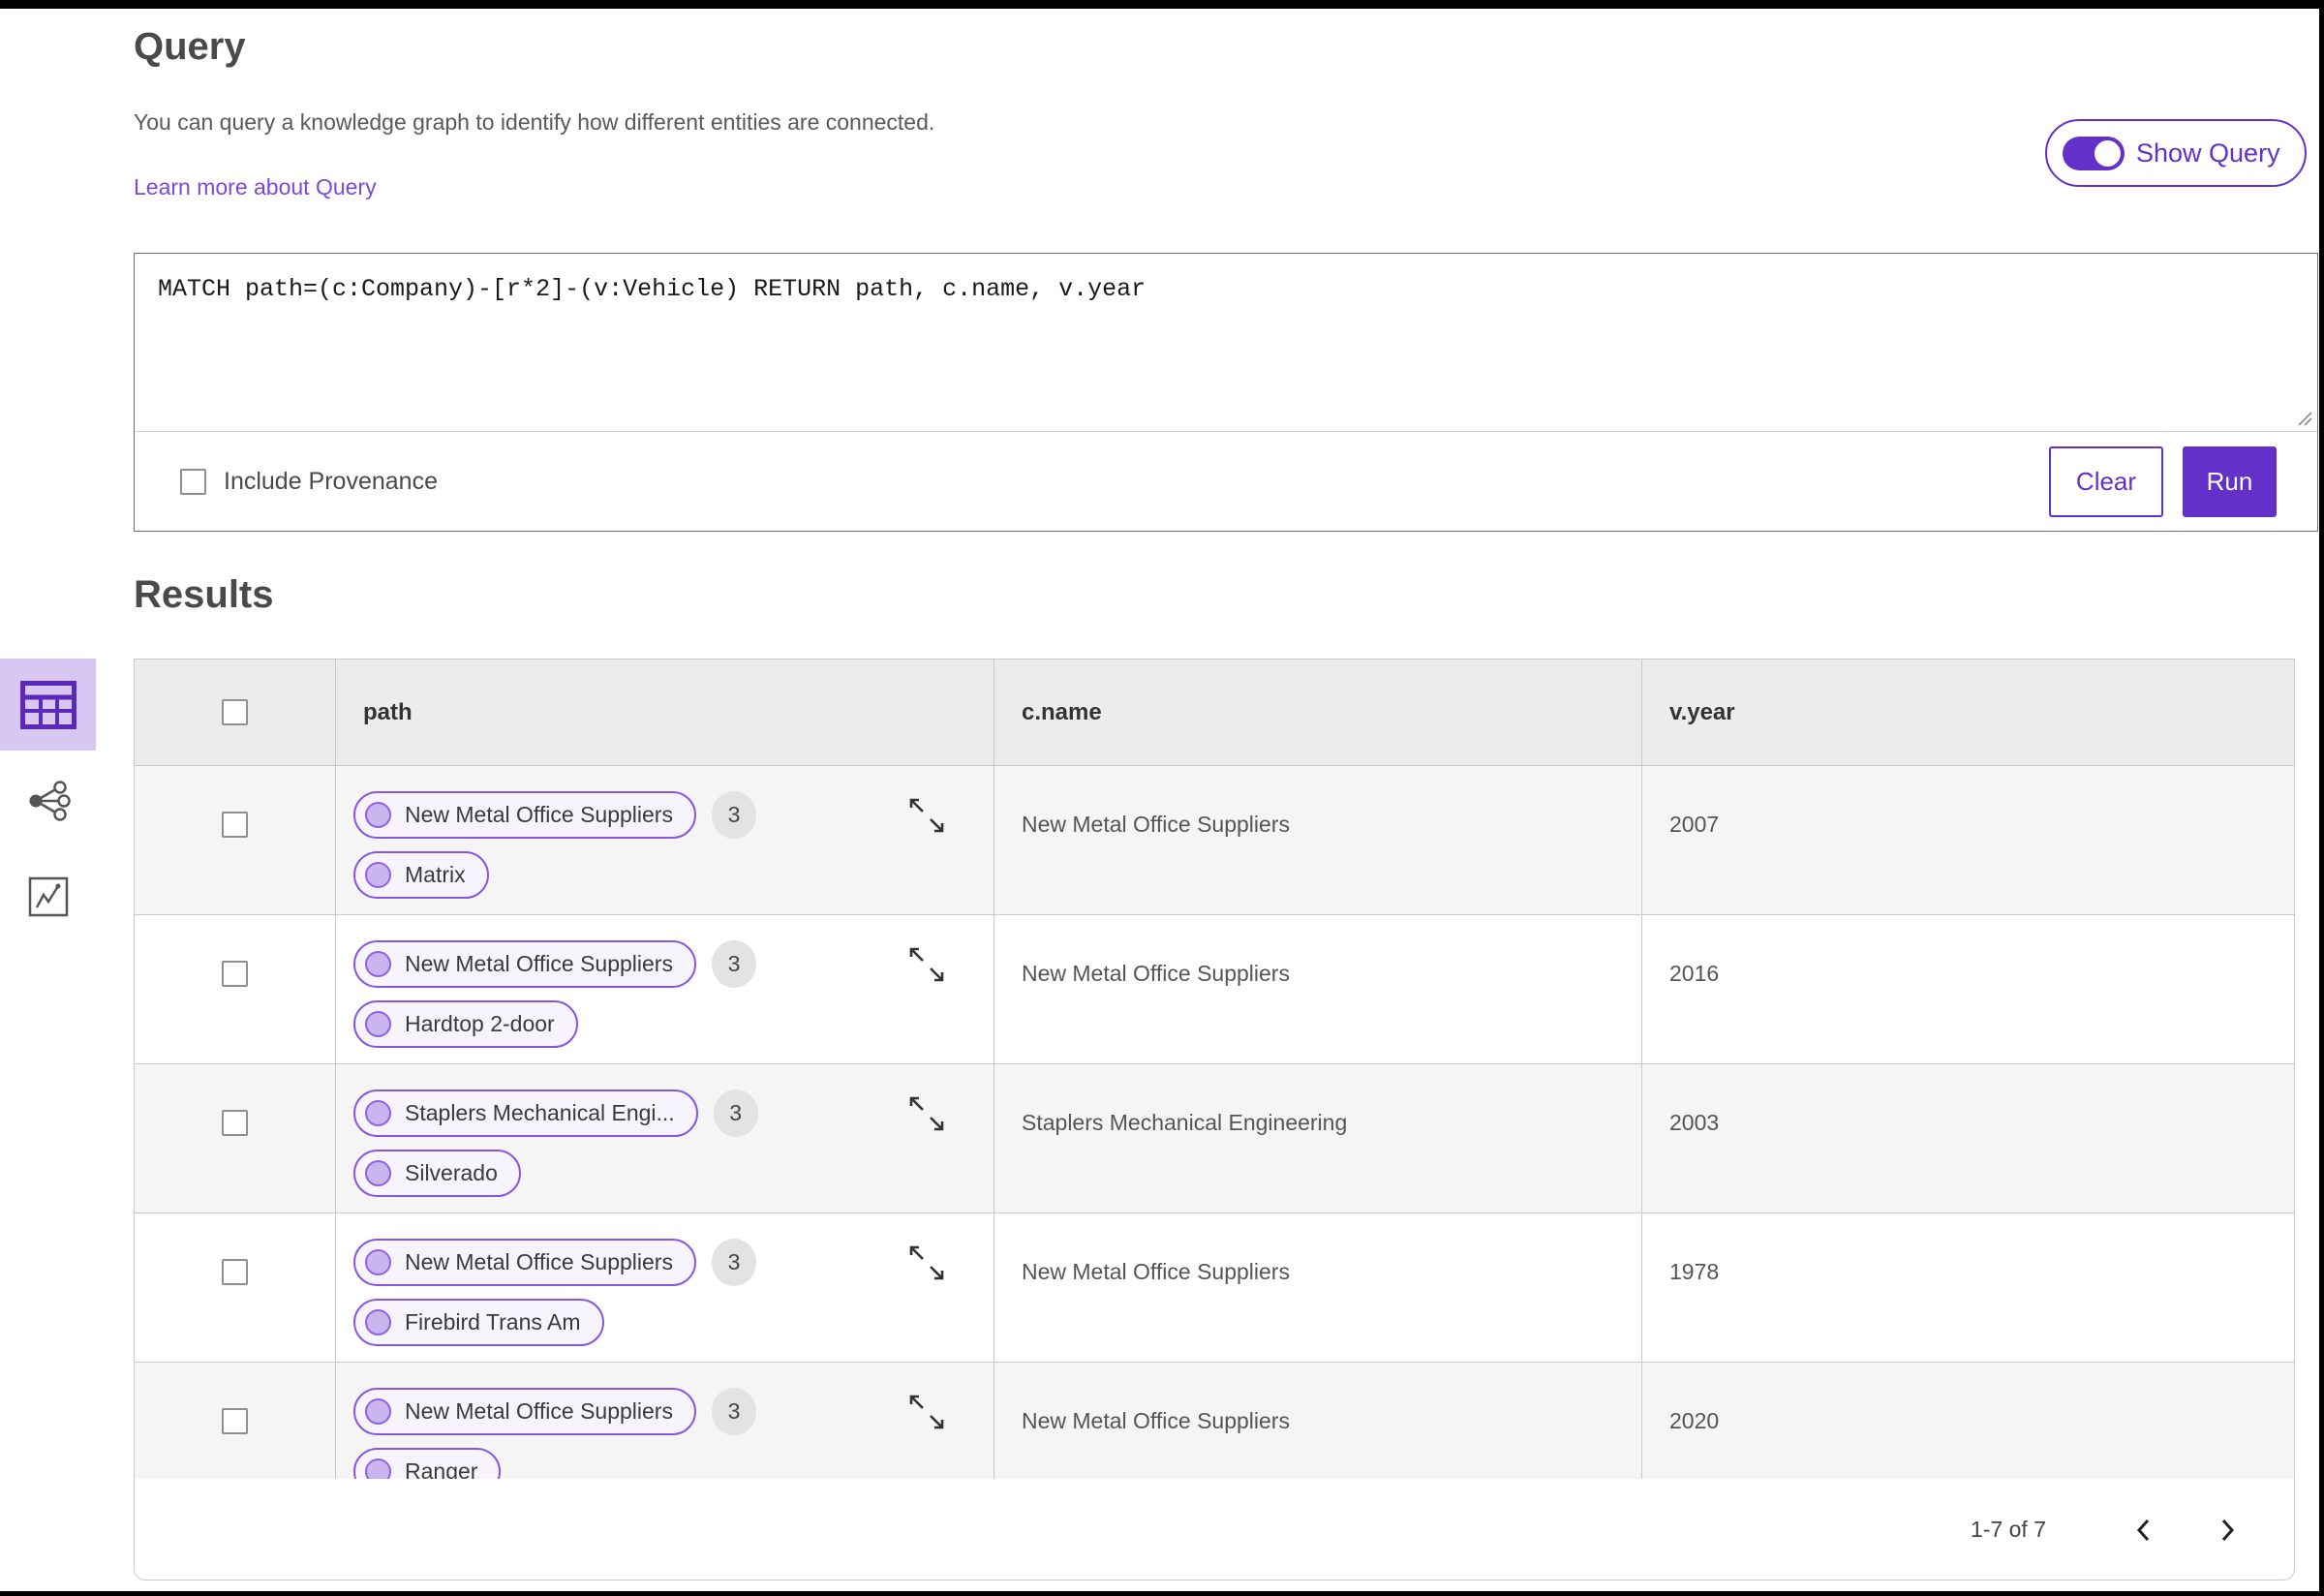 The height and width of the screenshot is (1596, 2324). I want to click on toggle-on-icon, so click(2094, 153).